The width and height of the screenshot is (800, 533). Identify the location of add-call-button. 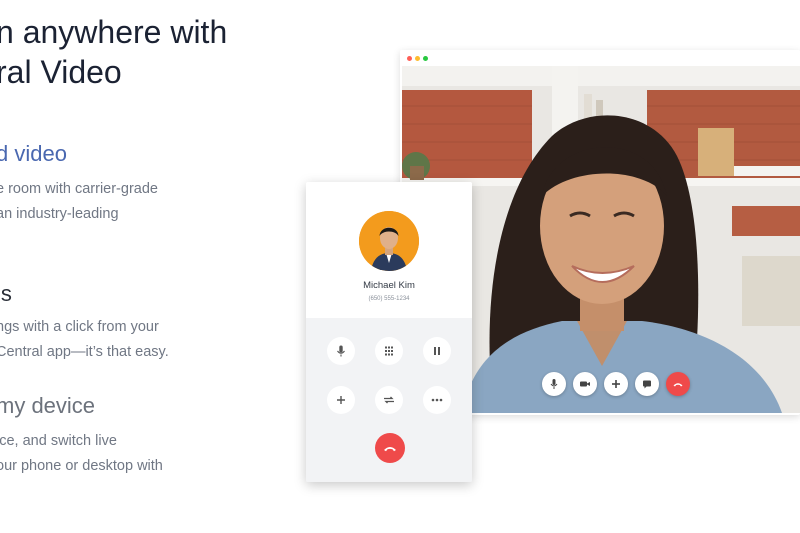
(341, 400).